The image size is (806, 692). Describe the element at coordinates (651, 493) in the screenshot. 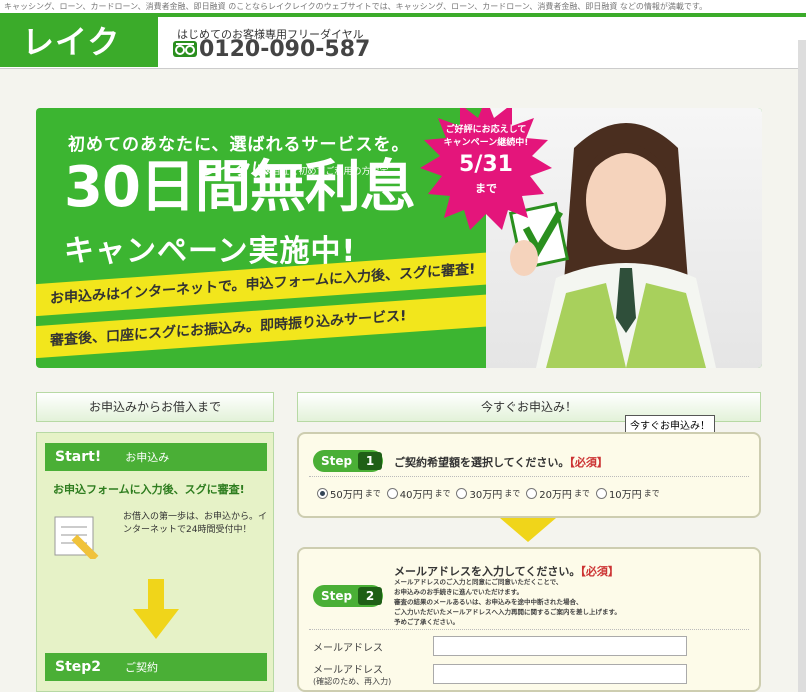

I see `amount-suffix-10: まで` at that location.